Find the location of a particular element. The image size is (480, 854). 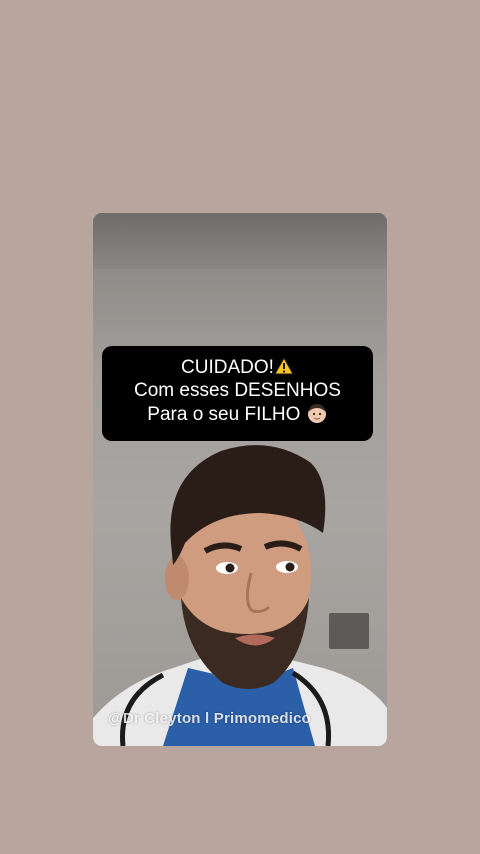

caption-line-3: Para o seu FILHO is located at coordinates (237, 414).